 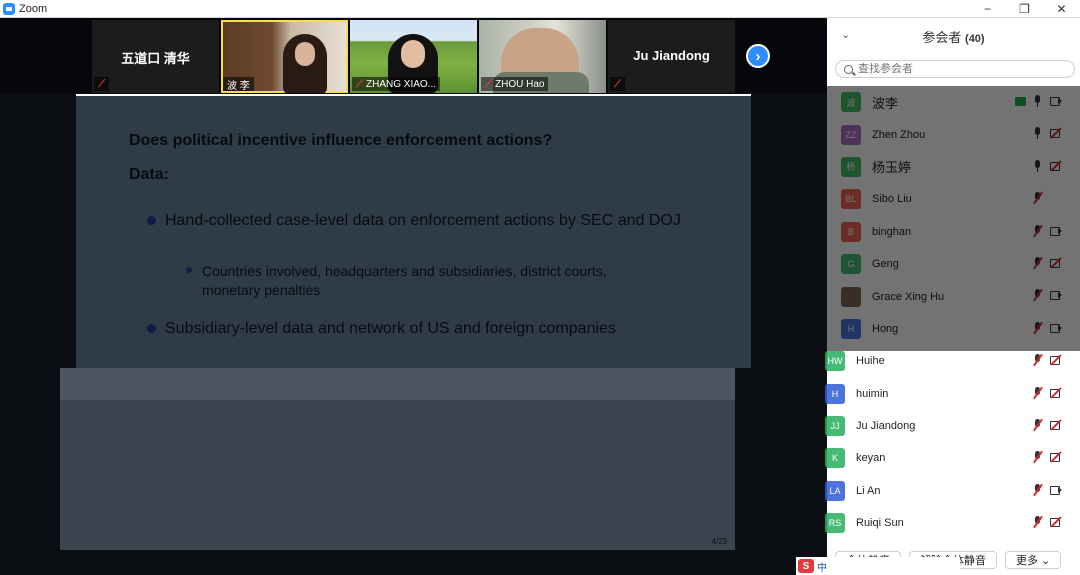 What do you see at coordinates (953, 296) in the screenshot?
I see `participant-row: Grace Xing Hu` at bounding box center [953, 296].